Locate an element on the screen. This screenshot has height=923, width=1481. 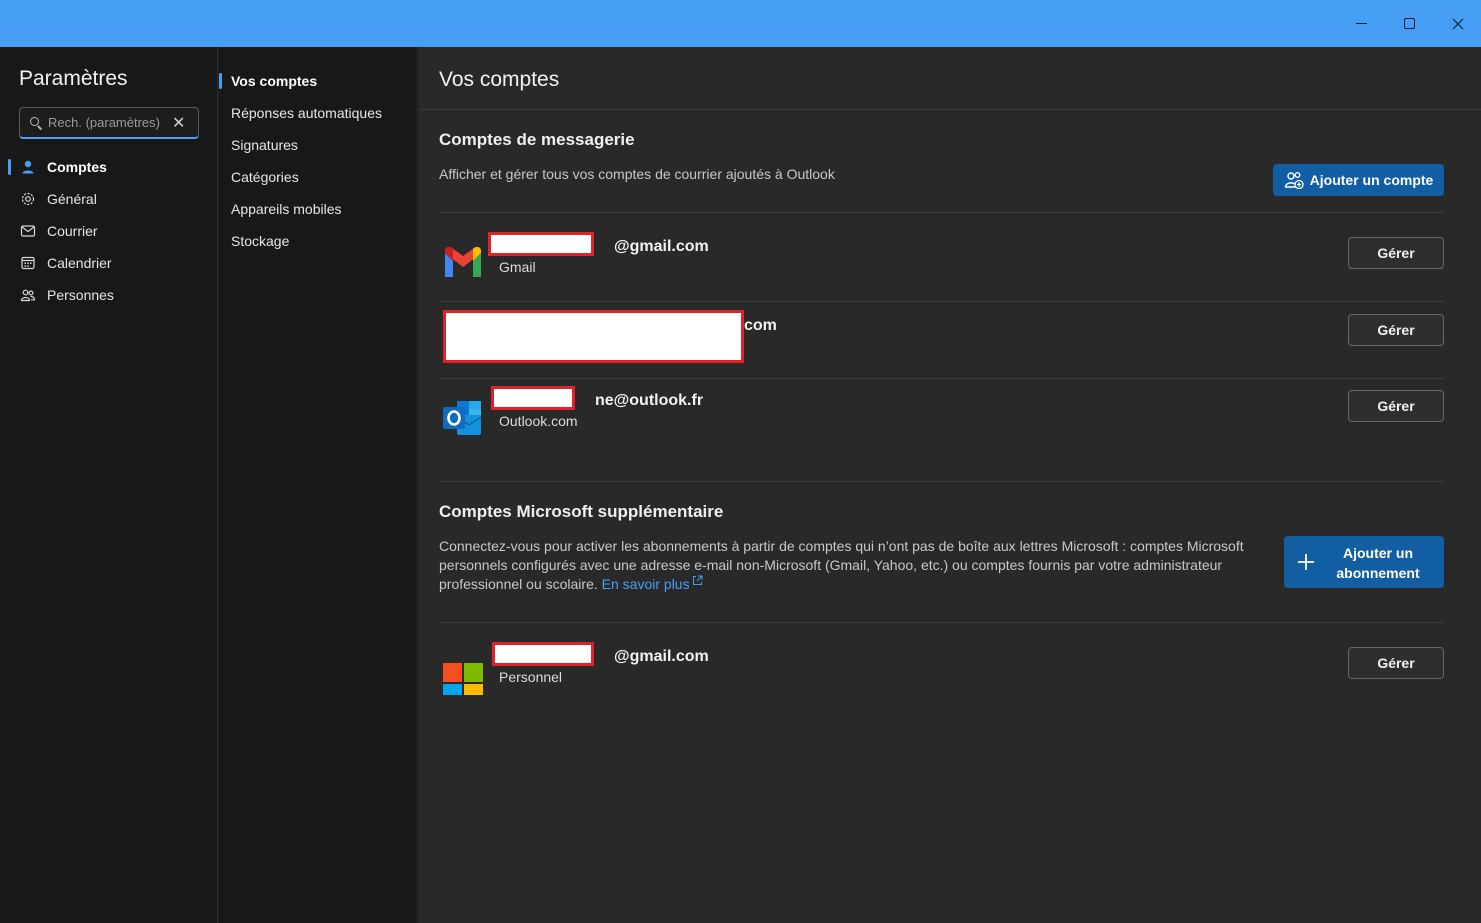
plus-icon is located at coordinates (1306, 562).